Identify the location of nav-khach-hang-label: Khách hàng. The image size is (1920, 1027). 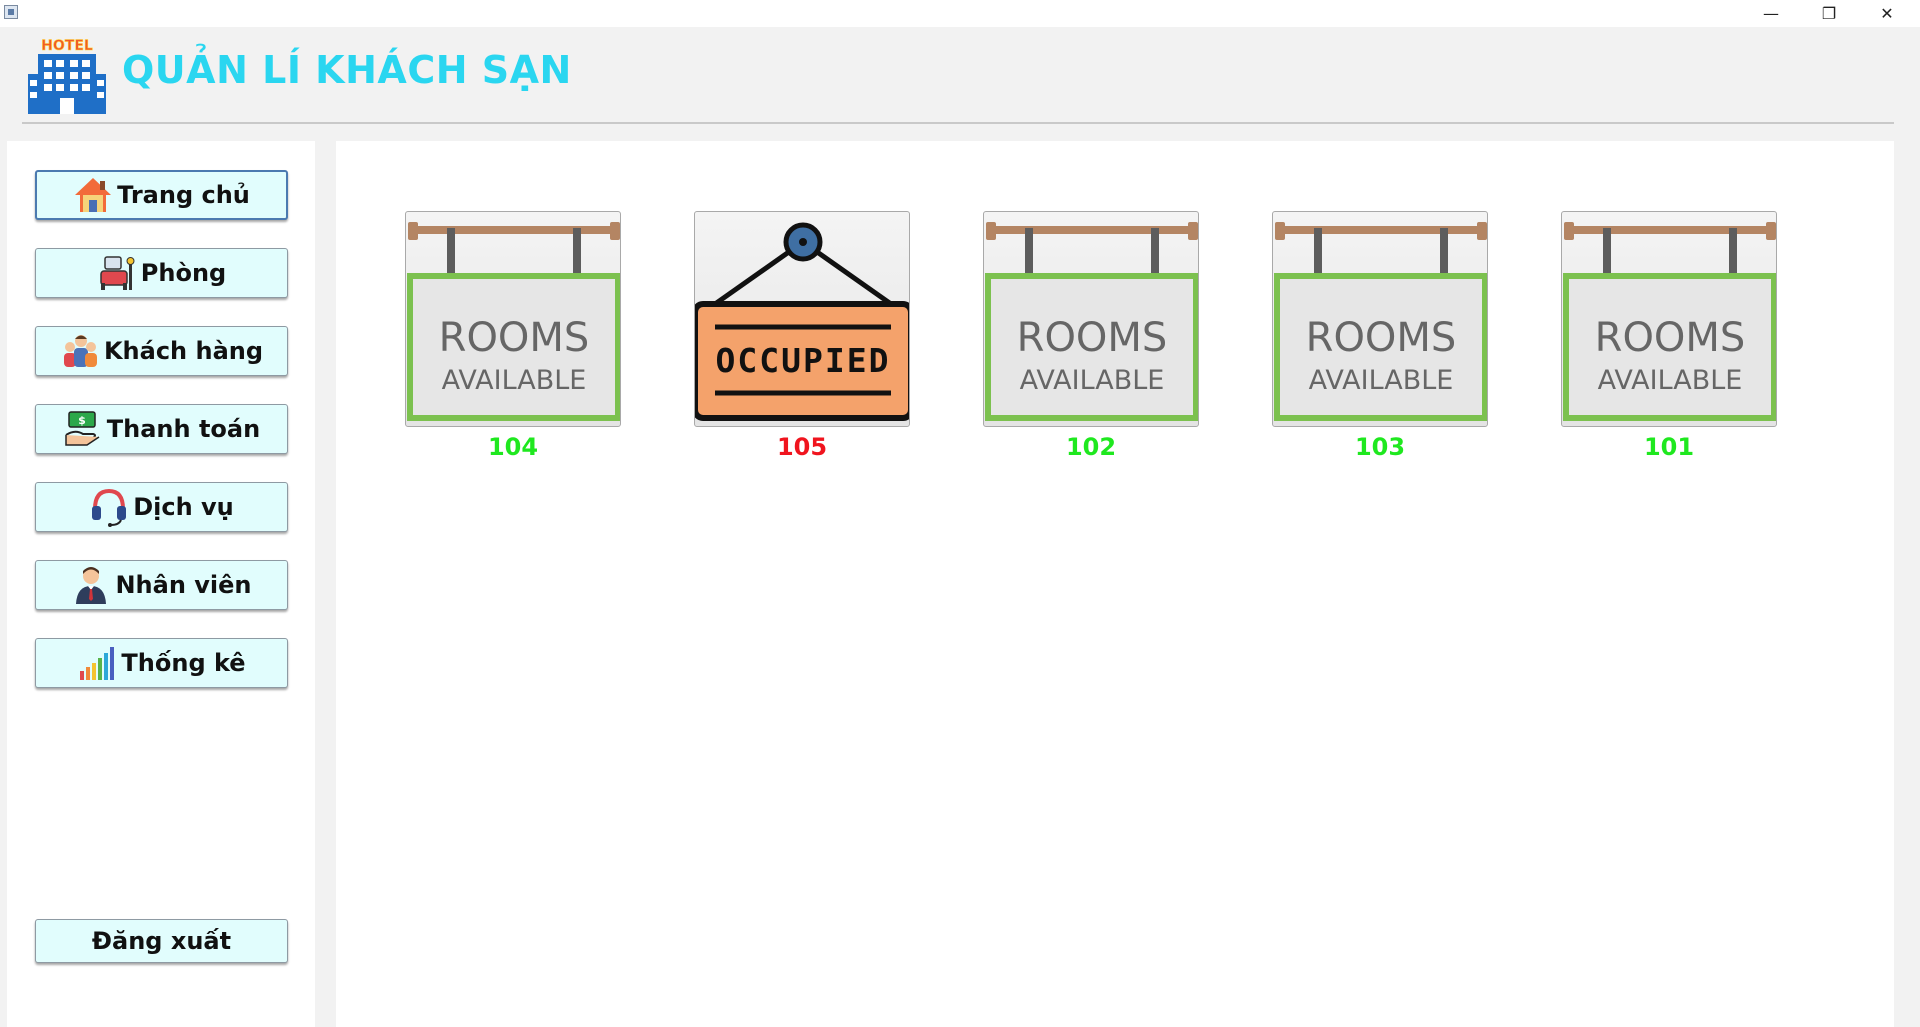
(183, 351).